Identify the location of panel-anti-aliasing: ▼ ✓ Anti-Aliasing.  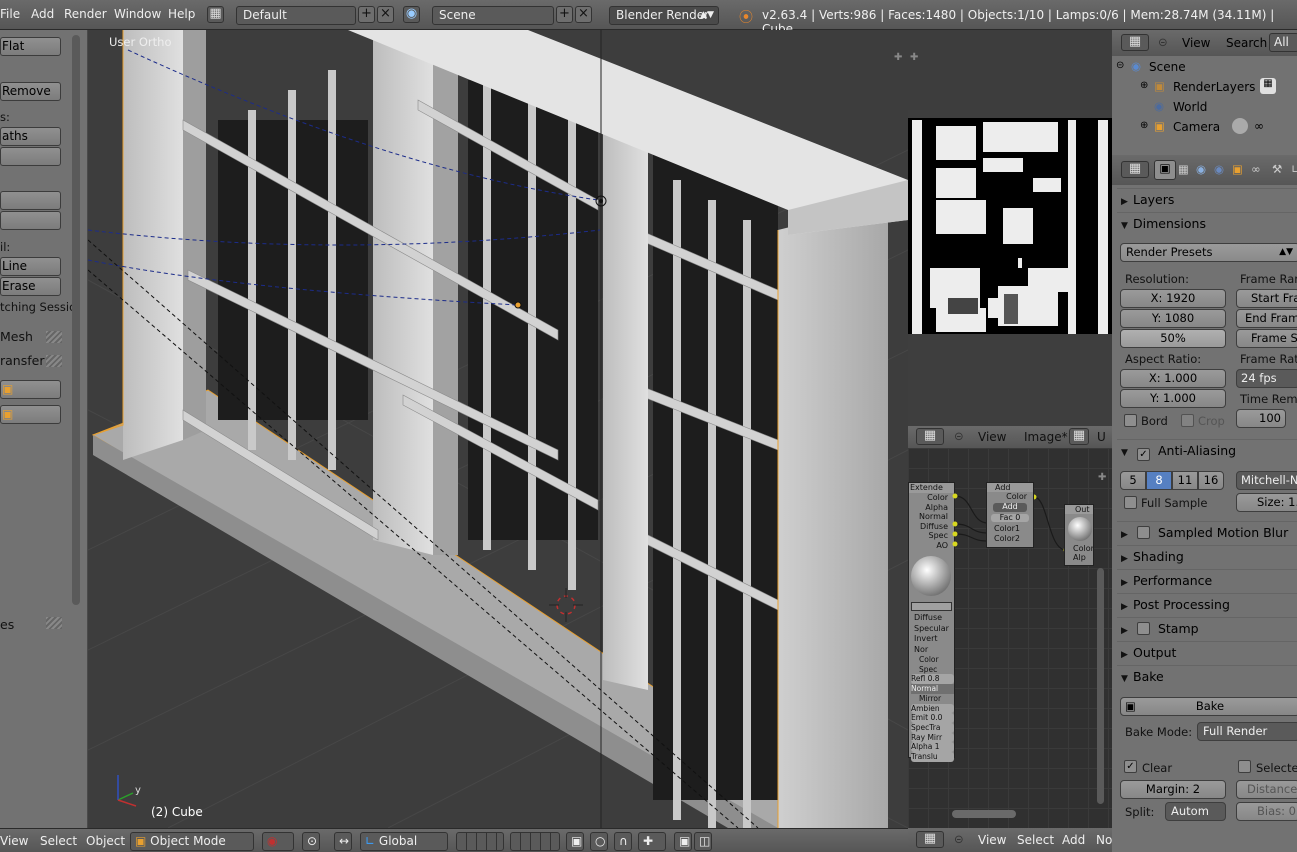
(1207, 450).